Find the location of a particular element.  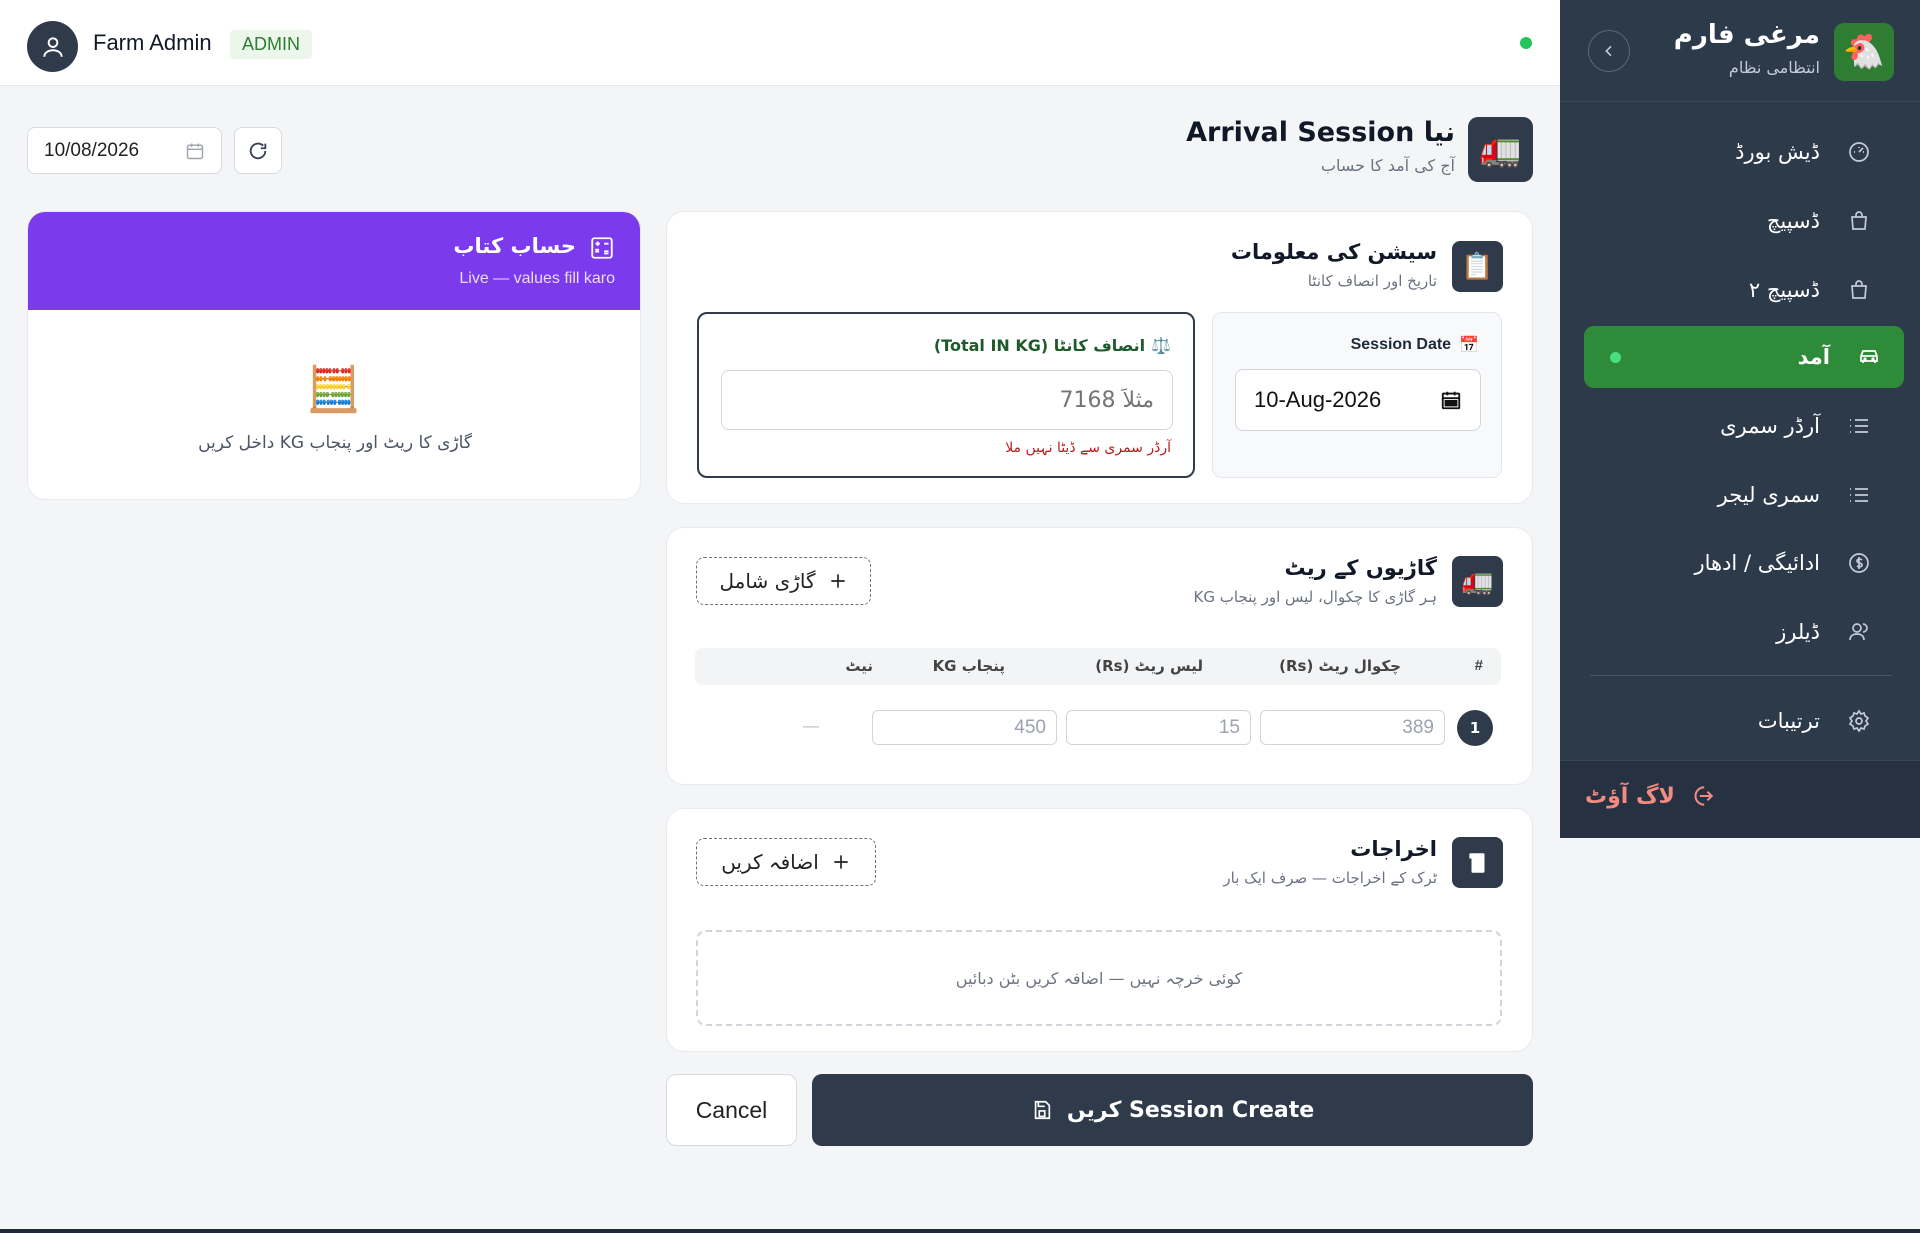

vehicle-rates-subtitle: ہر گاڑی کا چکوال، لیس اور پنجاب KG is located at coordinates (1315, 597).